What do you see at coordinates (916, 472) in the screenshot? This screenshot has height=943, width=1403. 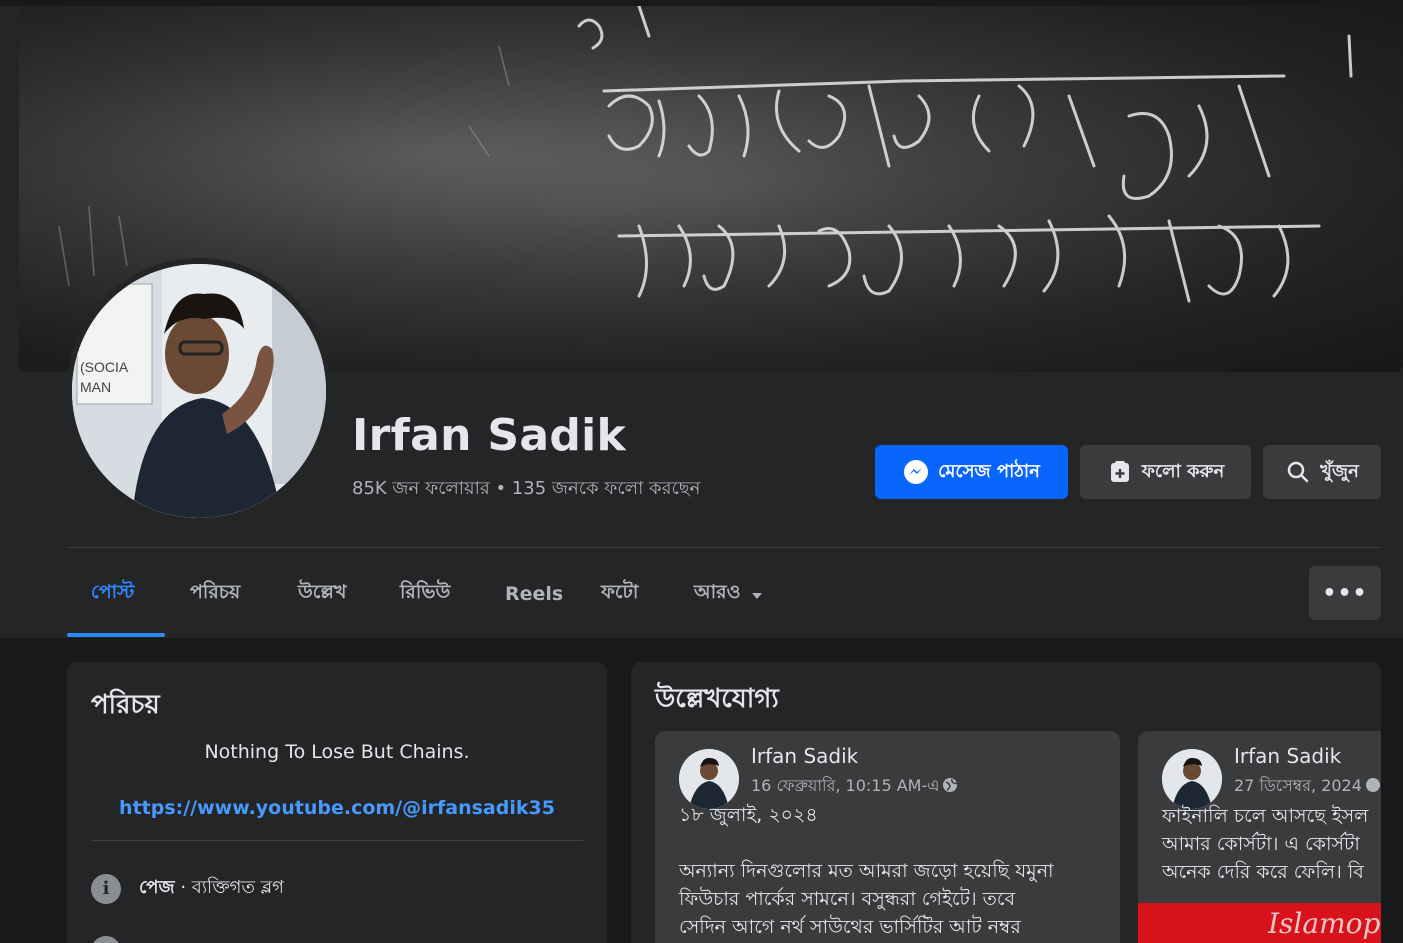 I see `messenger-icon` at bounding box center [916, 472].